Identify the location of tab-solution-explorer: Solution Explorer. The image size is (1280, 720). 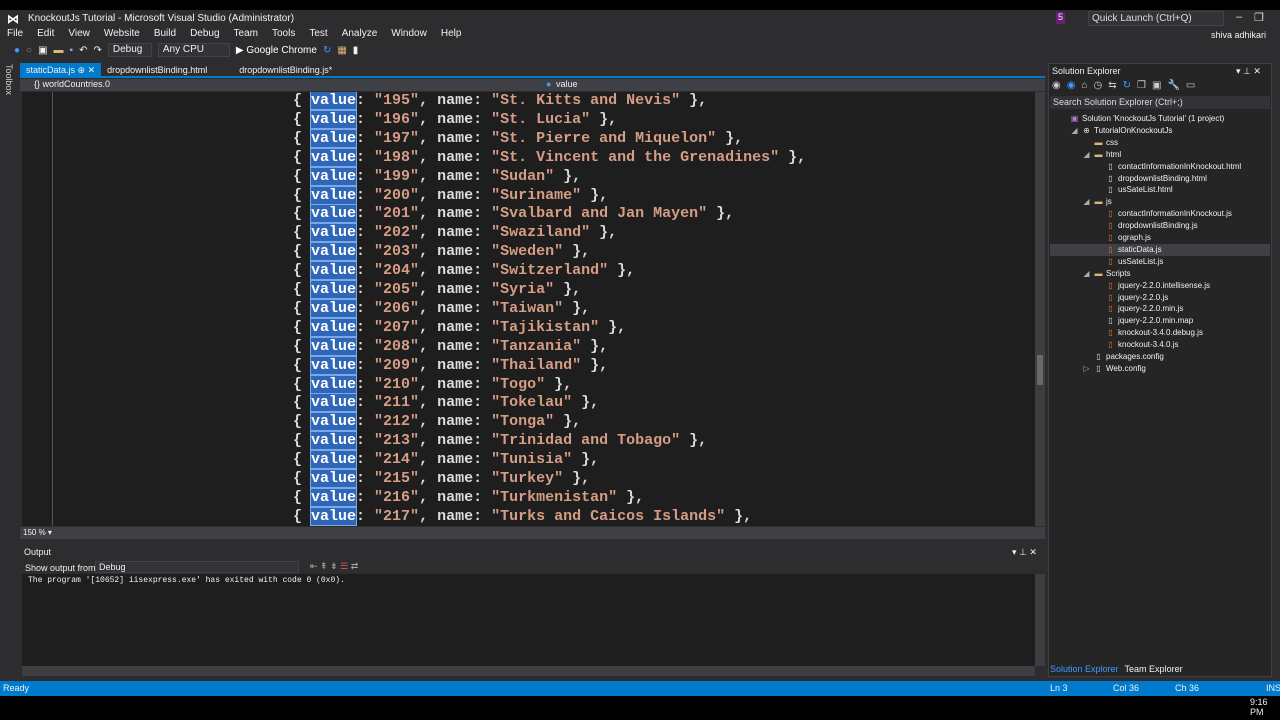
(1084, 669).